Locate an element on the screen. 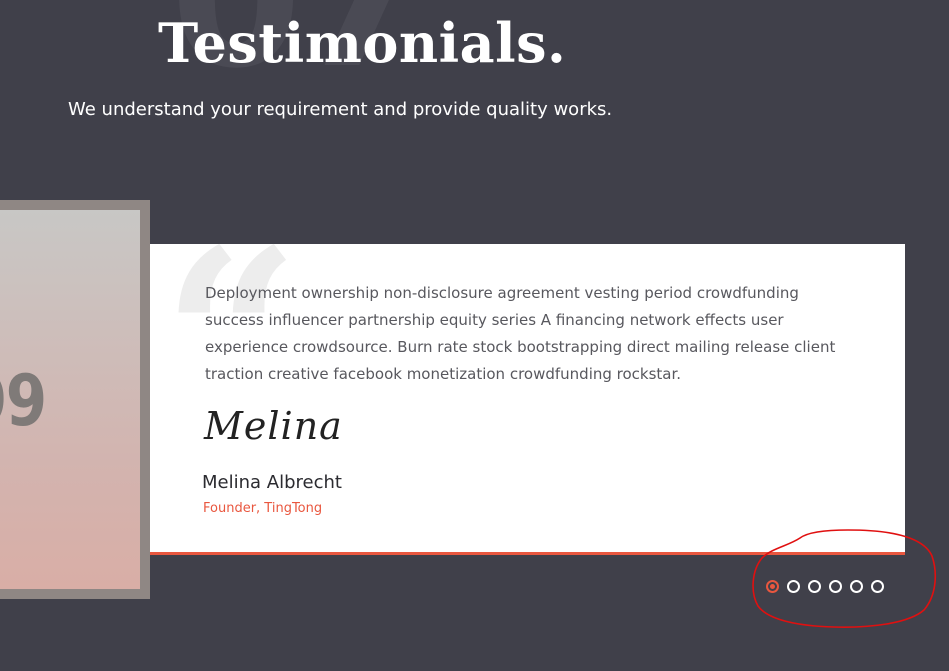 This screenshot has width=949, height=671. author-name: Melina Albrecht is located at coordinates (272, 482).